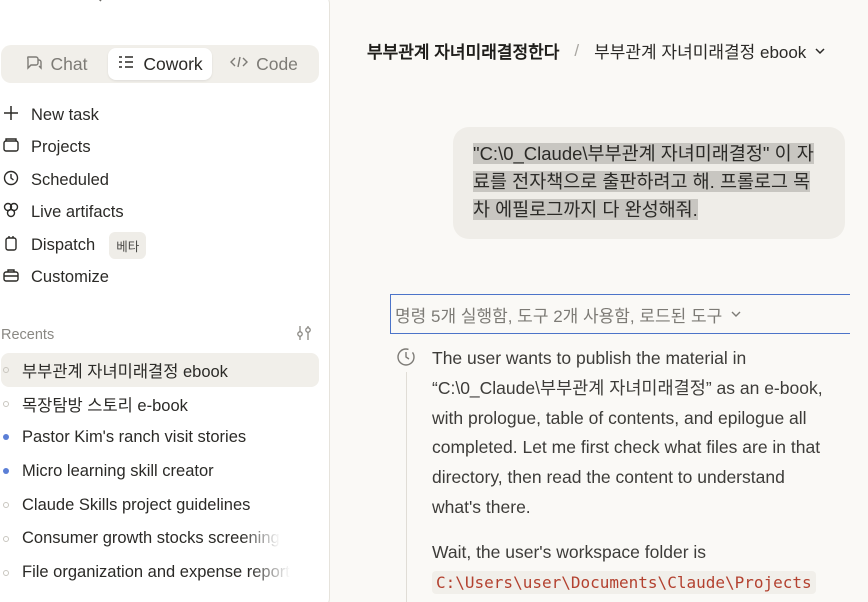  What do you see at coordinates (11, 277) in the screenshot?
I see `briefcase-icon` at bounding box center [11, 277].